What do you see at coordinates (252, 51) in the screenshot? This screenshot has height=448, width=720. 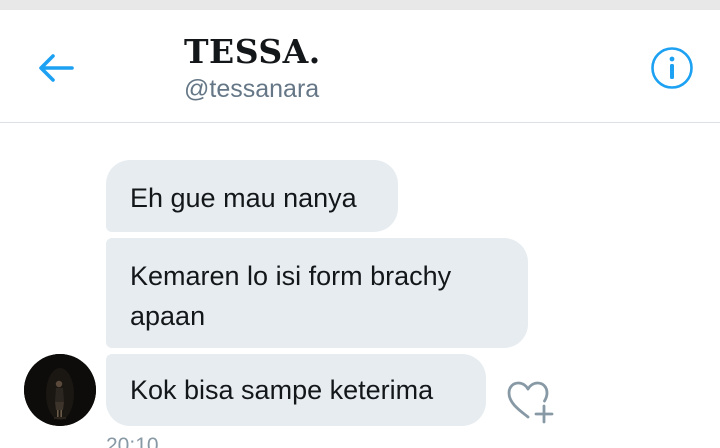 I see `contact-name: TESSA.` at bounding box center [252, 51].